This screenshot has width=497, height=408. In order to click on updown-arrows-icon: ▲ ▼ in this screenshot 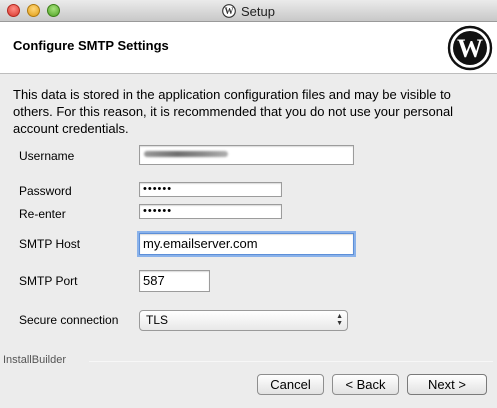, I will do `click(339, 320)`.